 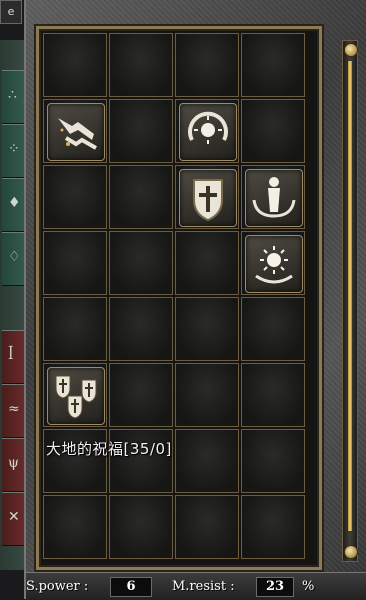 I want to click on hotbar-glyph-icon: ∴, so click(x=12, y=95).